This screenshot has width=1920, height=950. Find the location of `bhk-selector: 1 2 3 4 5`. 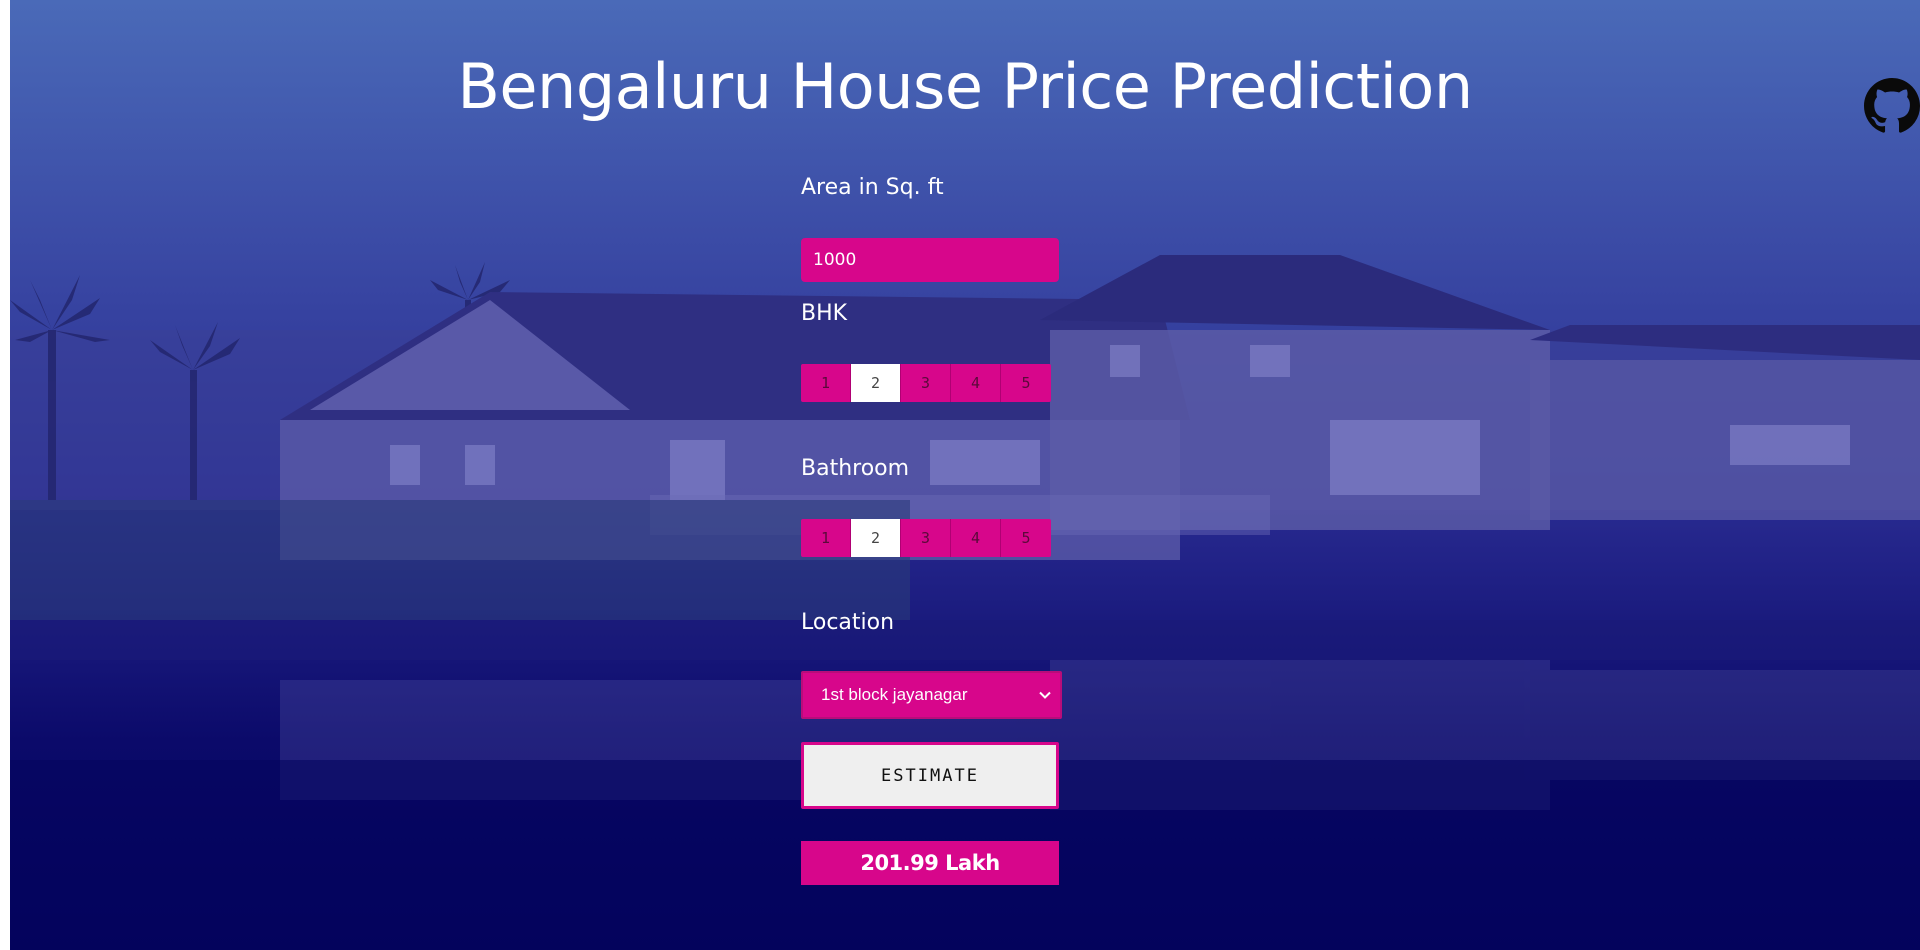

bhk-selector: 1 2 3 4 5 is located at coordinates (926, 383).